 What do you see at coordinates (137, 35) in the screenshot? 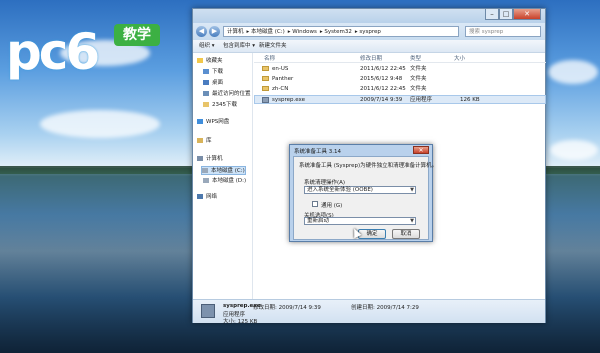
I see `logo-badge: 教学` at bounding box center [137, 35].